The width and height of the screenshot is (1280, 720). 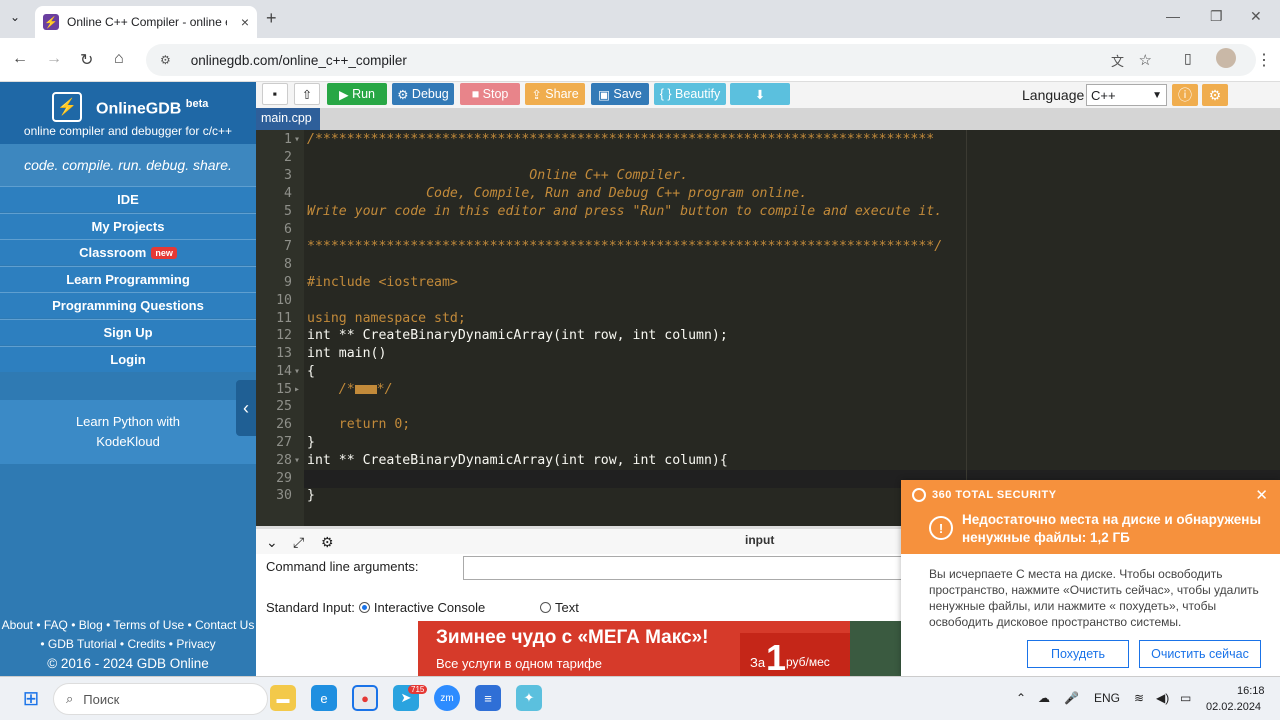 I want to click on interactive-console-label: Interactive Console, so click(x=429, y=607).